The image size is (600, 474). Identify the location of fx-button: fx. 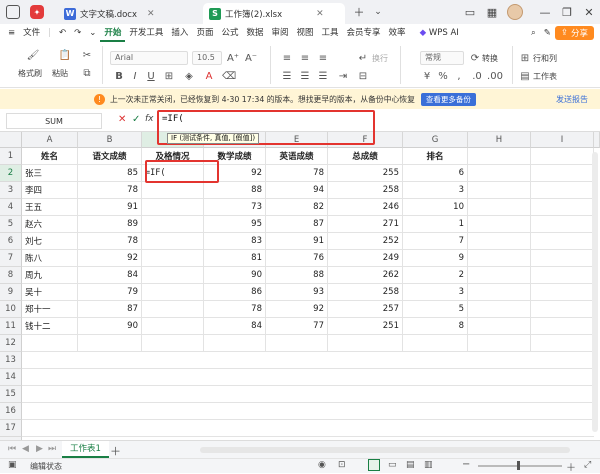
(149, 119).